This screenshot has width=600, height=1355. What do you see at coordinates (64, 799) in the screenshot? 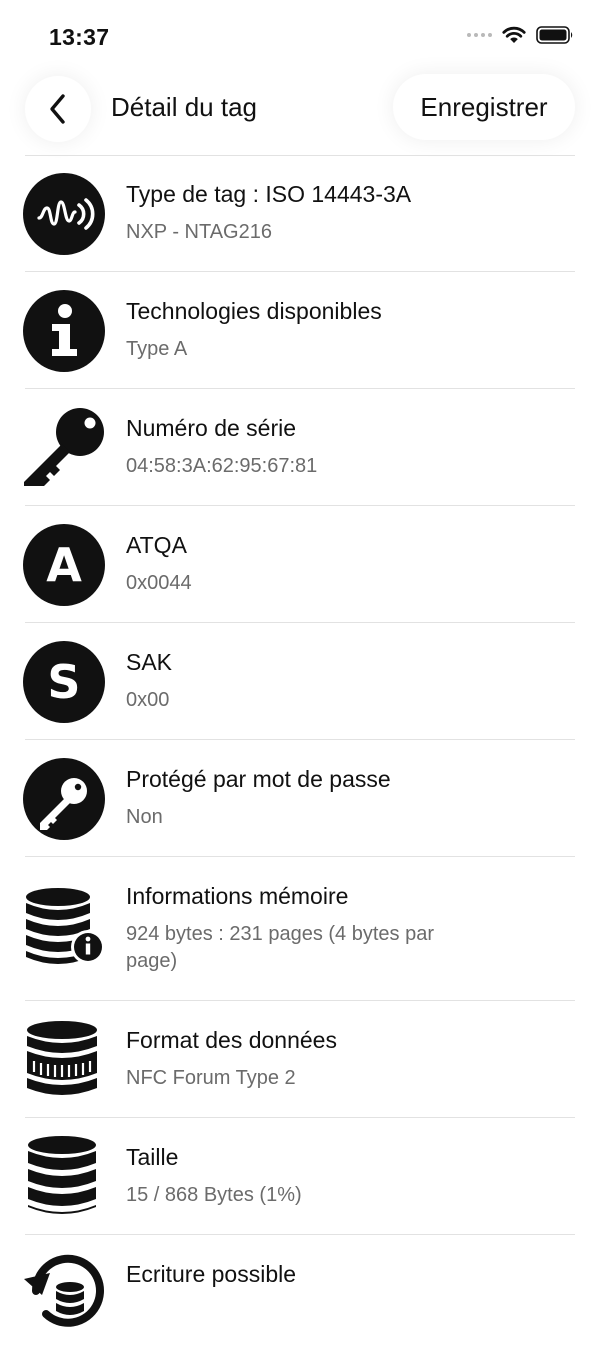
I see `lock-key-icon` at bounding box center [64, 799].